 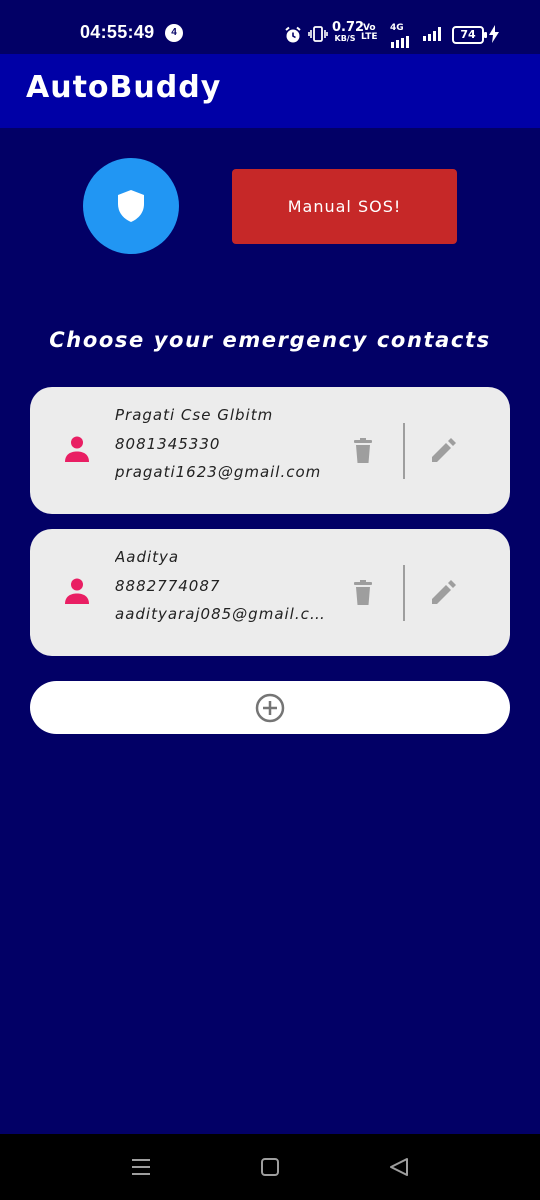 I want to click on contact-name: Aaditya, so click(x=147, y=557).